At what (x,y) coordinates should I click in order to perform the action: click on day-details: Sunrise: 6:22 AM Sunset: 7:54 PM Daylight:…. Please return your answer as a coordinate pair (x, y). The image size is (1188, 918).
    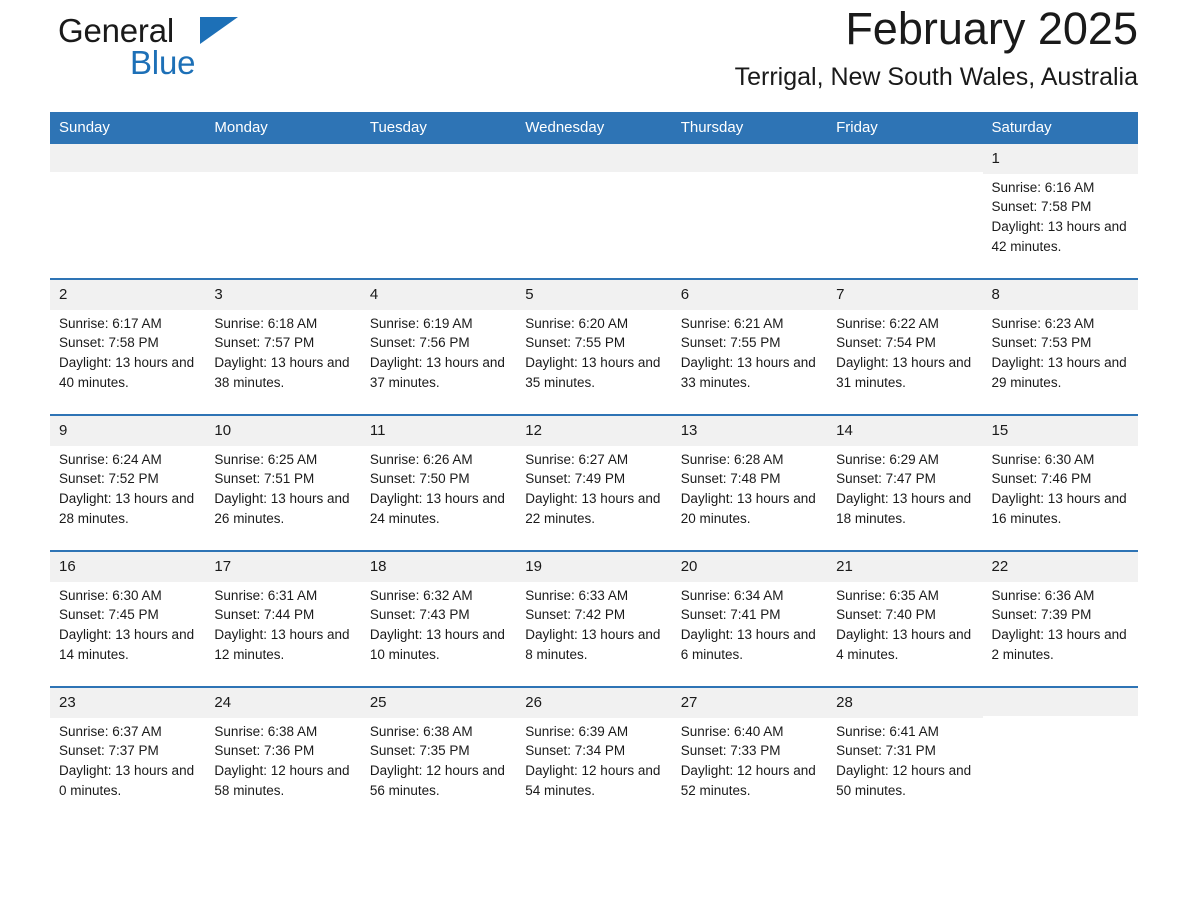
    Looking at the image, I should click on (904, 351).